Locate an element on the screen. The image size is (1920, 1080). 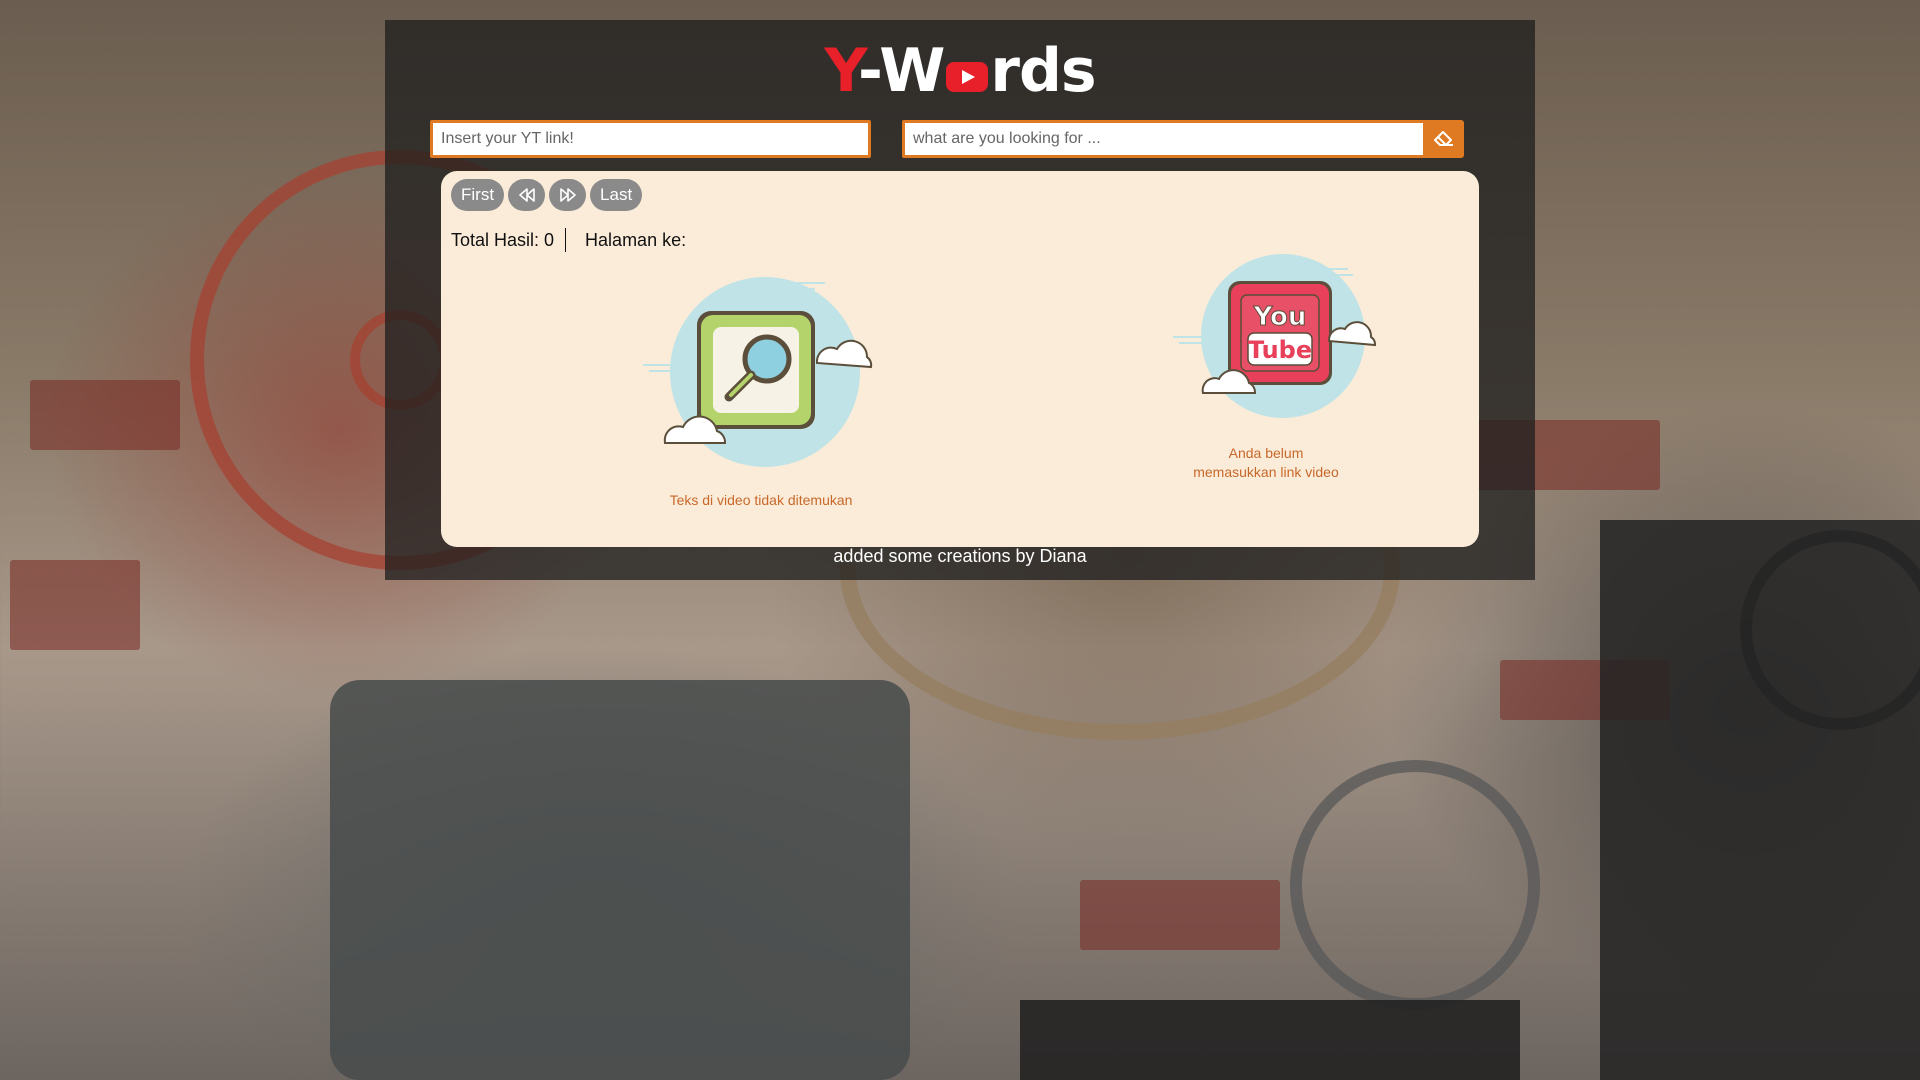
logo-text-w: -W is located at coordinates (901, 71).